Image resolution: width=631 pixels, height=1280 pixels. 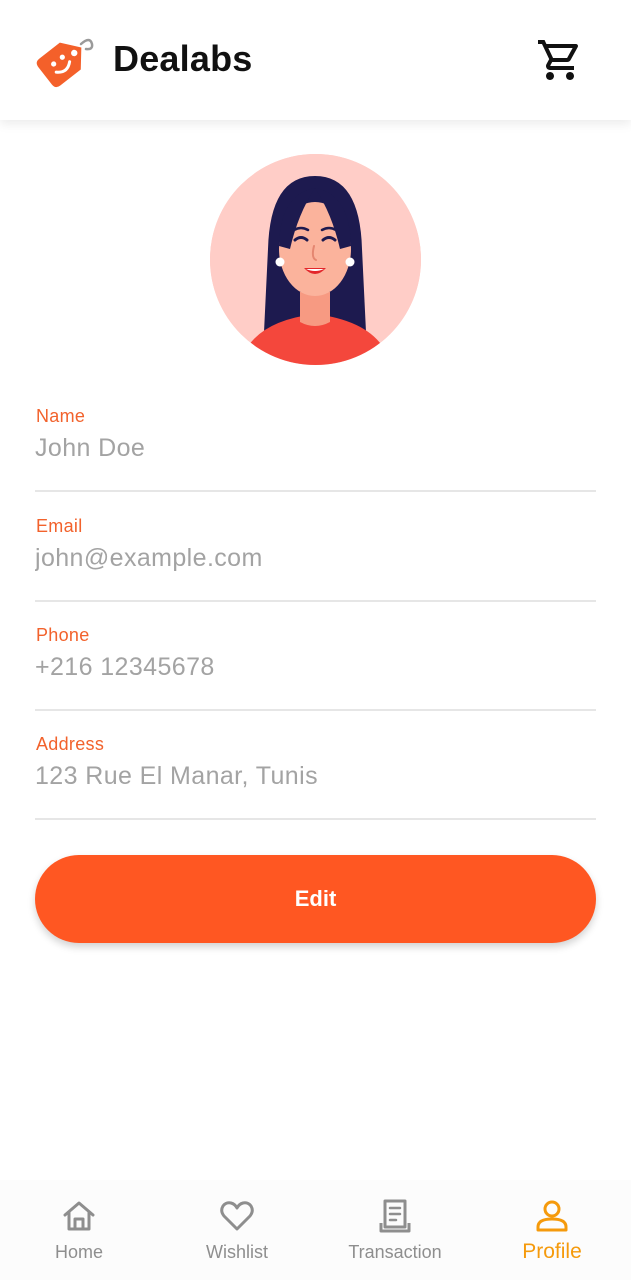 What do you see at coordinates (237, 1216) in the screenshot?
I see `heart-icon` at bounding box center [237, 1216].